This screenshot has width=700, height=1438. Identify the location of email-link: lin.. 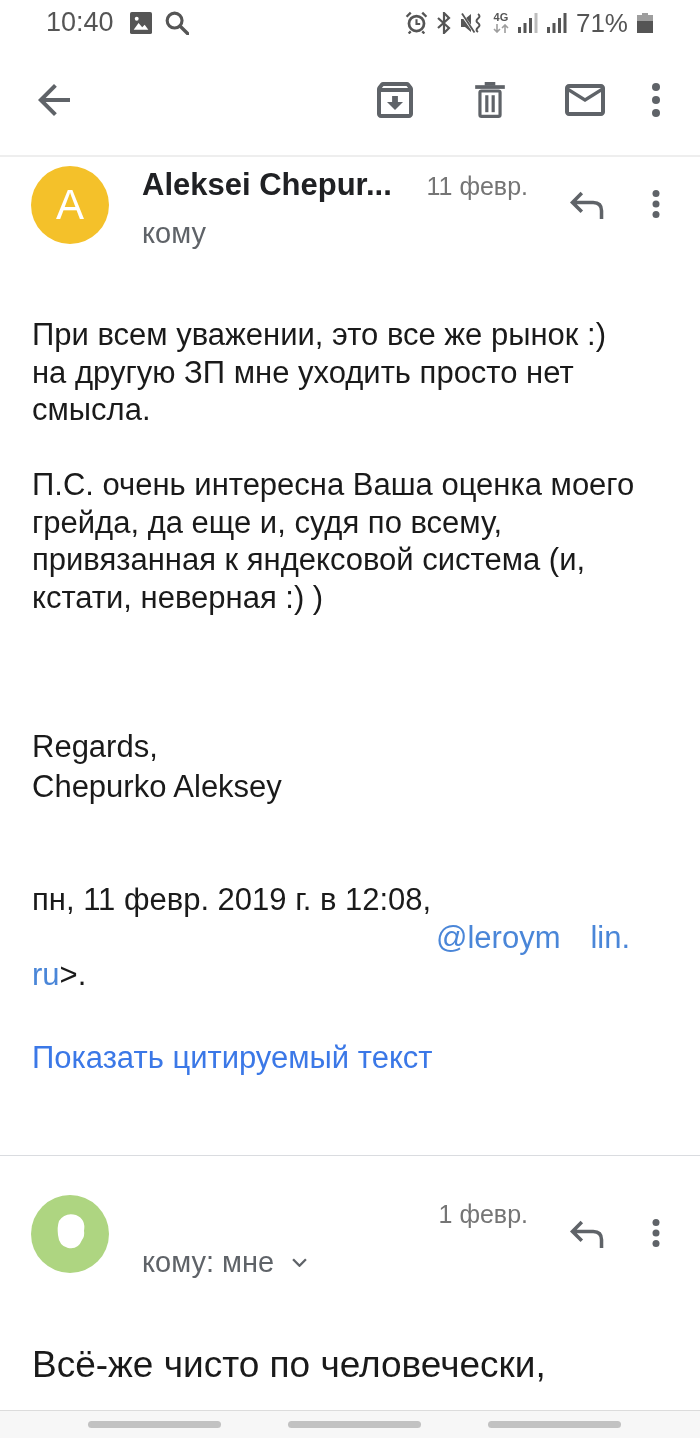
(610, 937).